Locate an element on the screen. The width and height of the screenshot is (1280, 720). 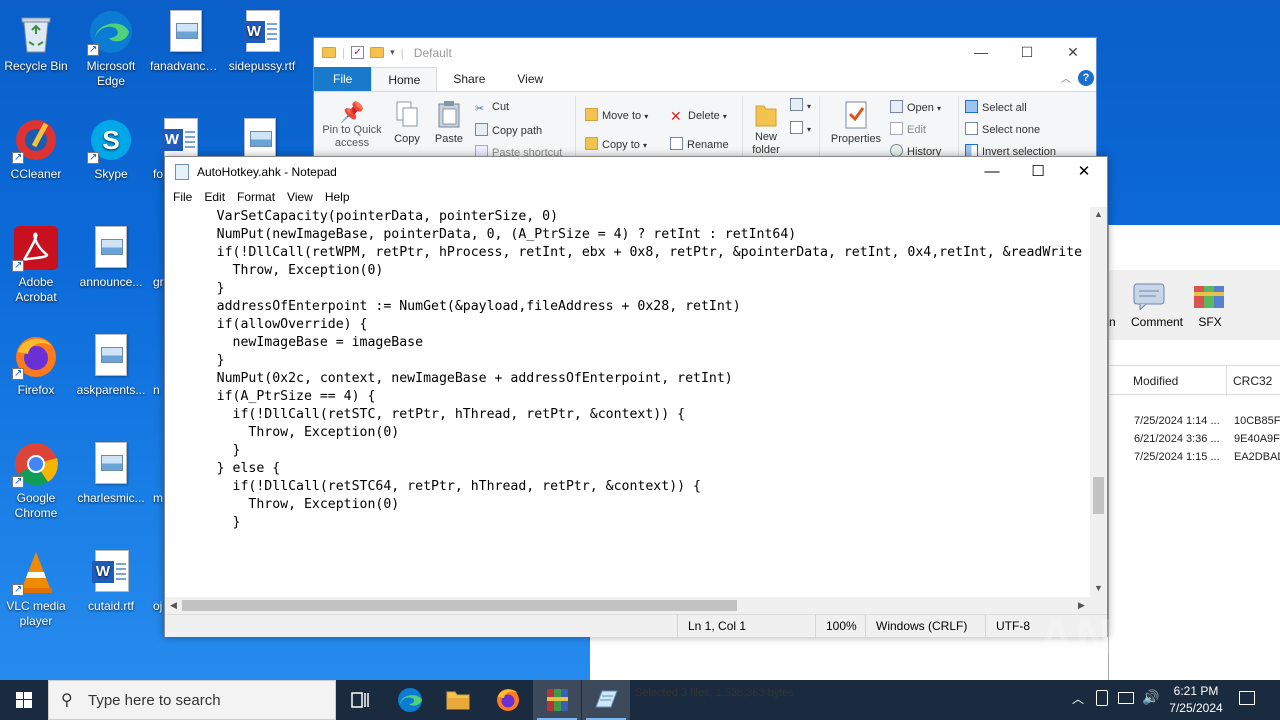
notepad-title: AutoHotkey.ahk - Notepad is located at coordinates (267, 172).